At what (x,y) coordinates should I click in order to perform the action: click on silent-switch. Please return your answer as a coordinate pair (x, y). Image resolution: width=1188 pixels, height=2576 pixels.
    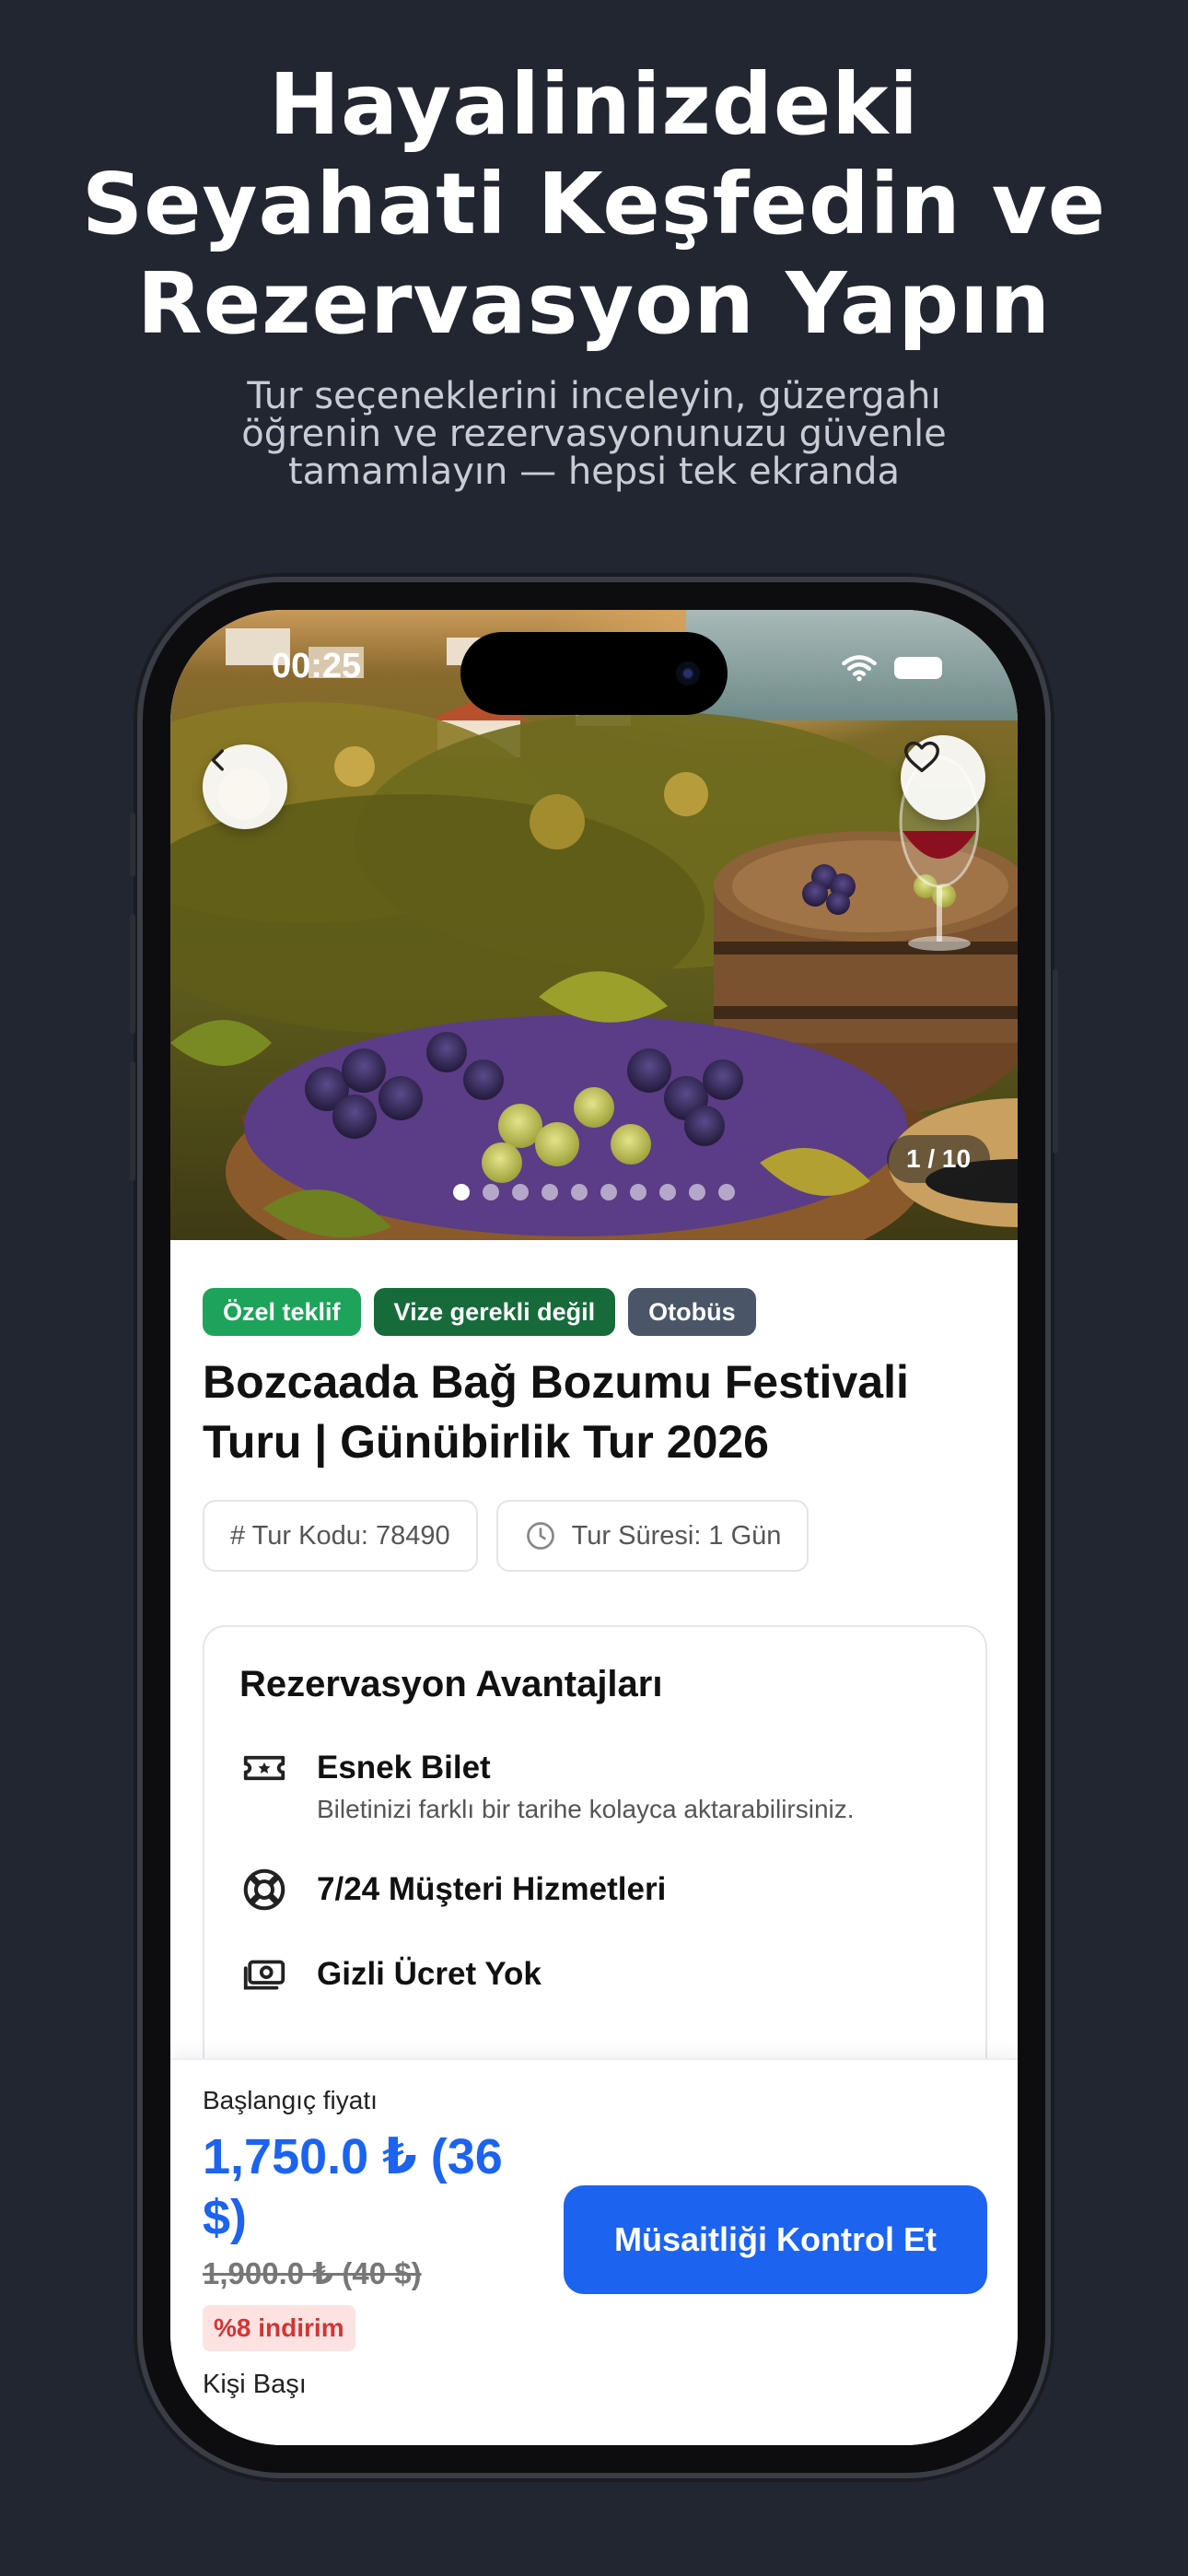
    Looking at the image, I should click on (132, 845).